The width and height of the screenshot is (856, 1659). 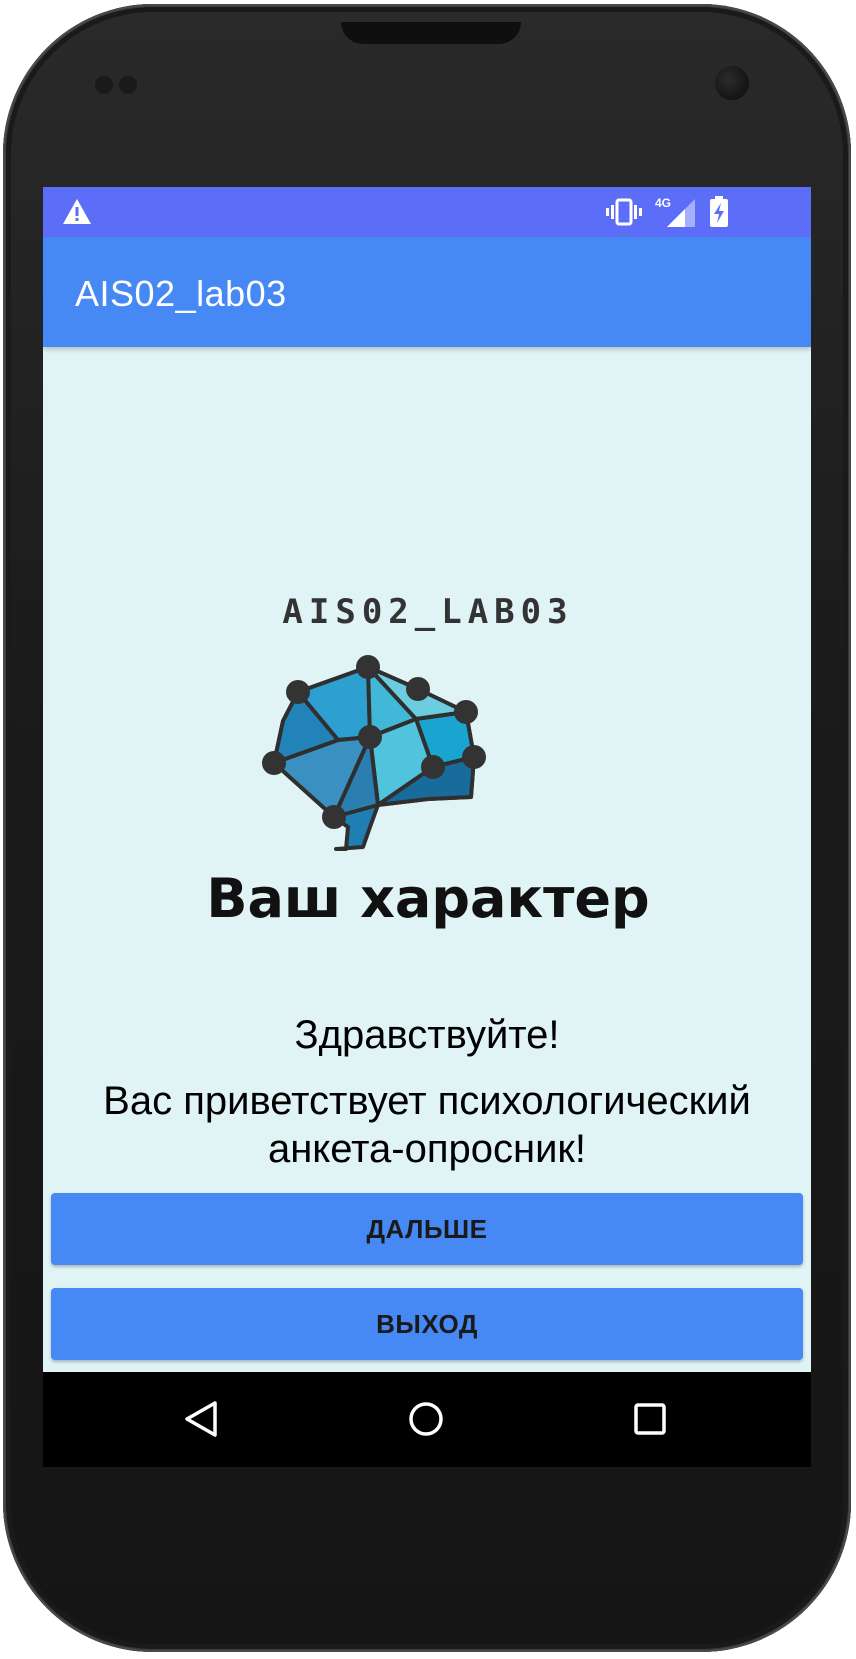 I want to click on vibrate-icon, so click(x=624, y=212).